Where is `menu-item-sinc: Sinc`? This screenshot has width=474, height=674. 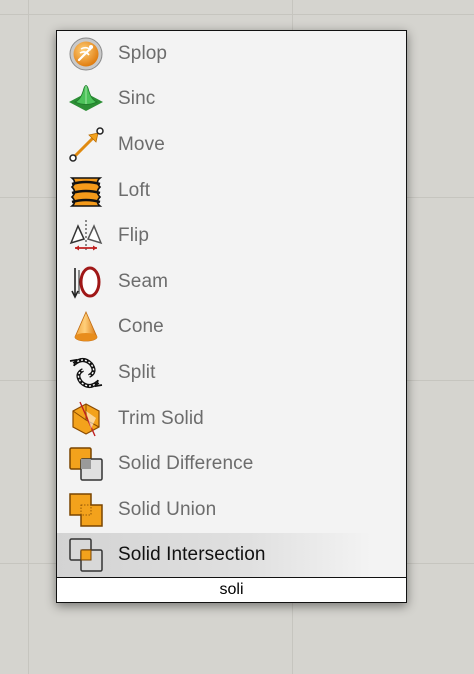 menu-item-sinc: Sinc is located at coordinates (231, 100).